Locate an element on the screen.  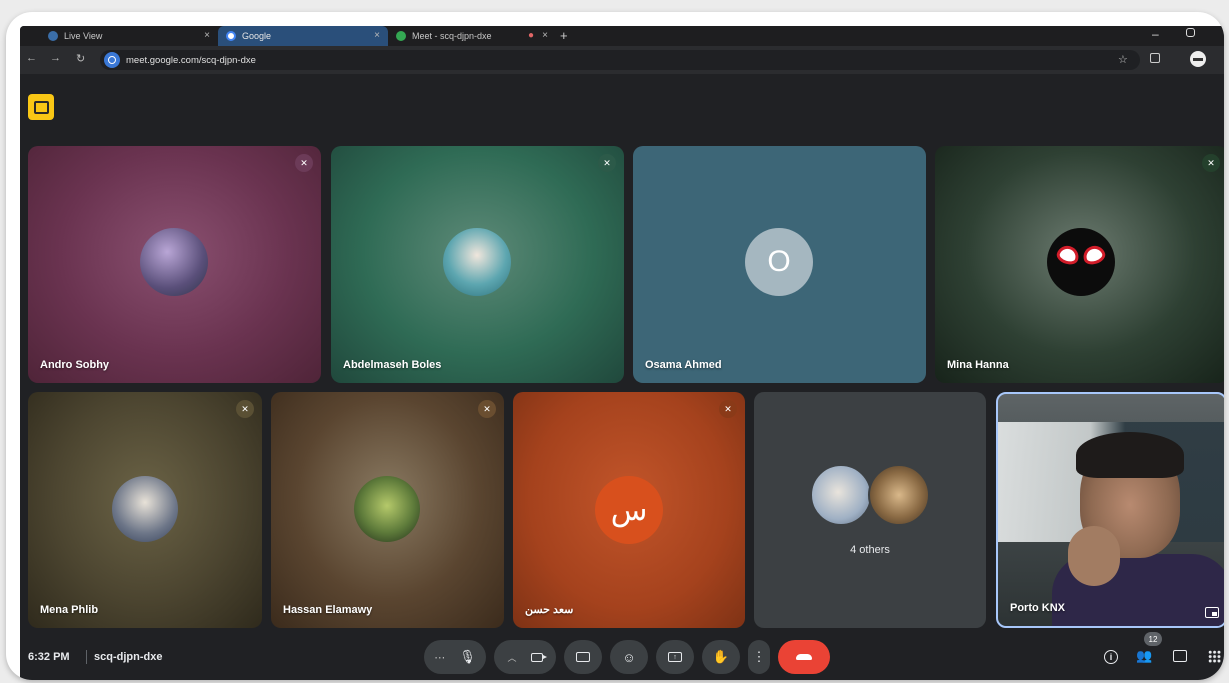
meeting-time: 6:32 PM is located at coordinates (49, 657).